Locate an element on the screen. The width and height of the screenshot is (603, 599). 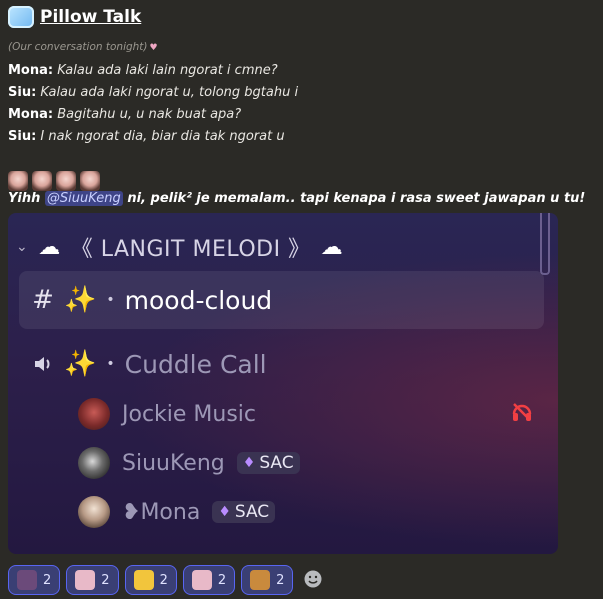
pikachu-icon is located at coordinates (143, 580).